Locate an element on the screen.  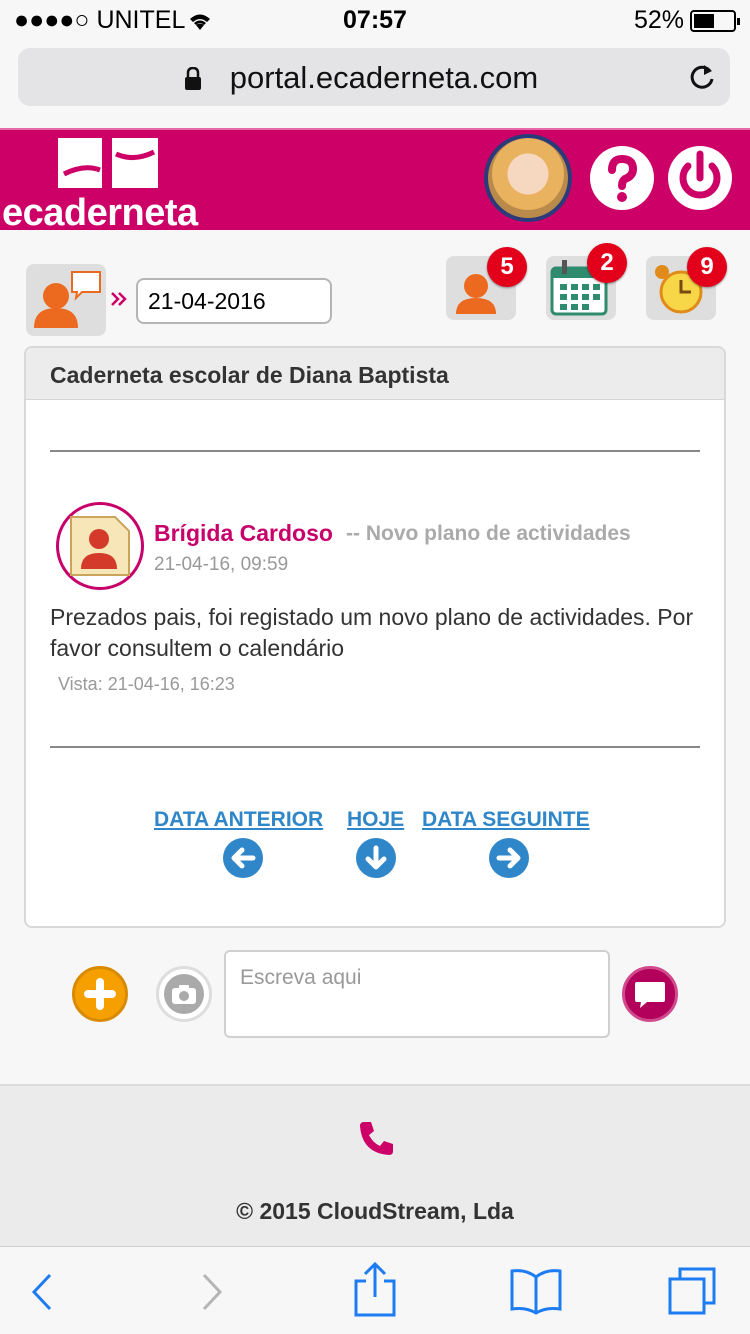
footer: © 2015 CloudStream, Lda is located at coordinates (375, 1165).